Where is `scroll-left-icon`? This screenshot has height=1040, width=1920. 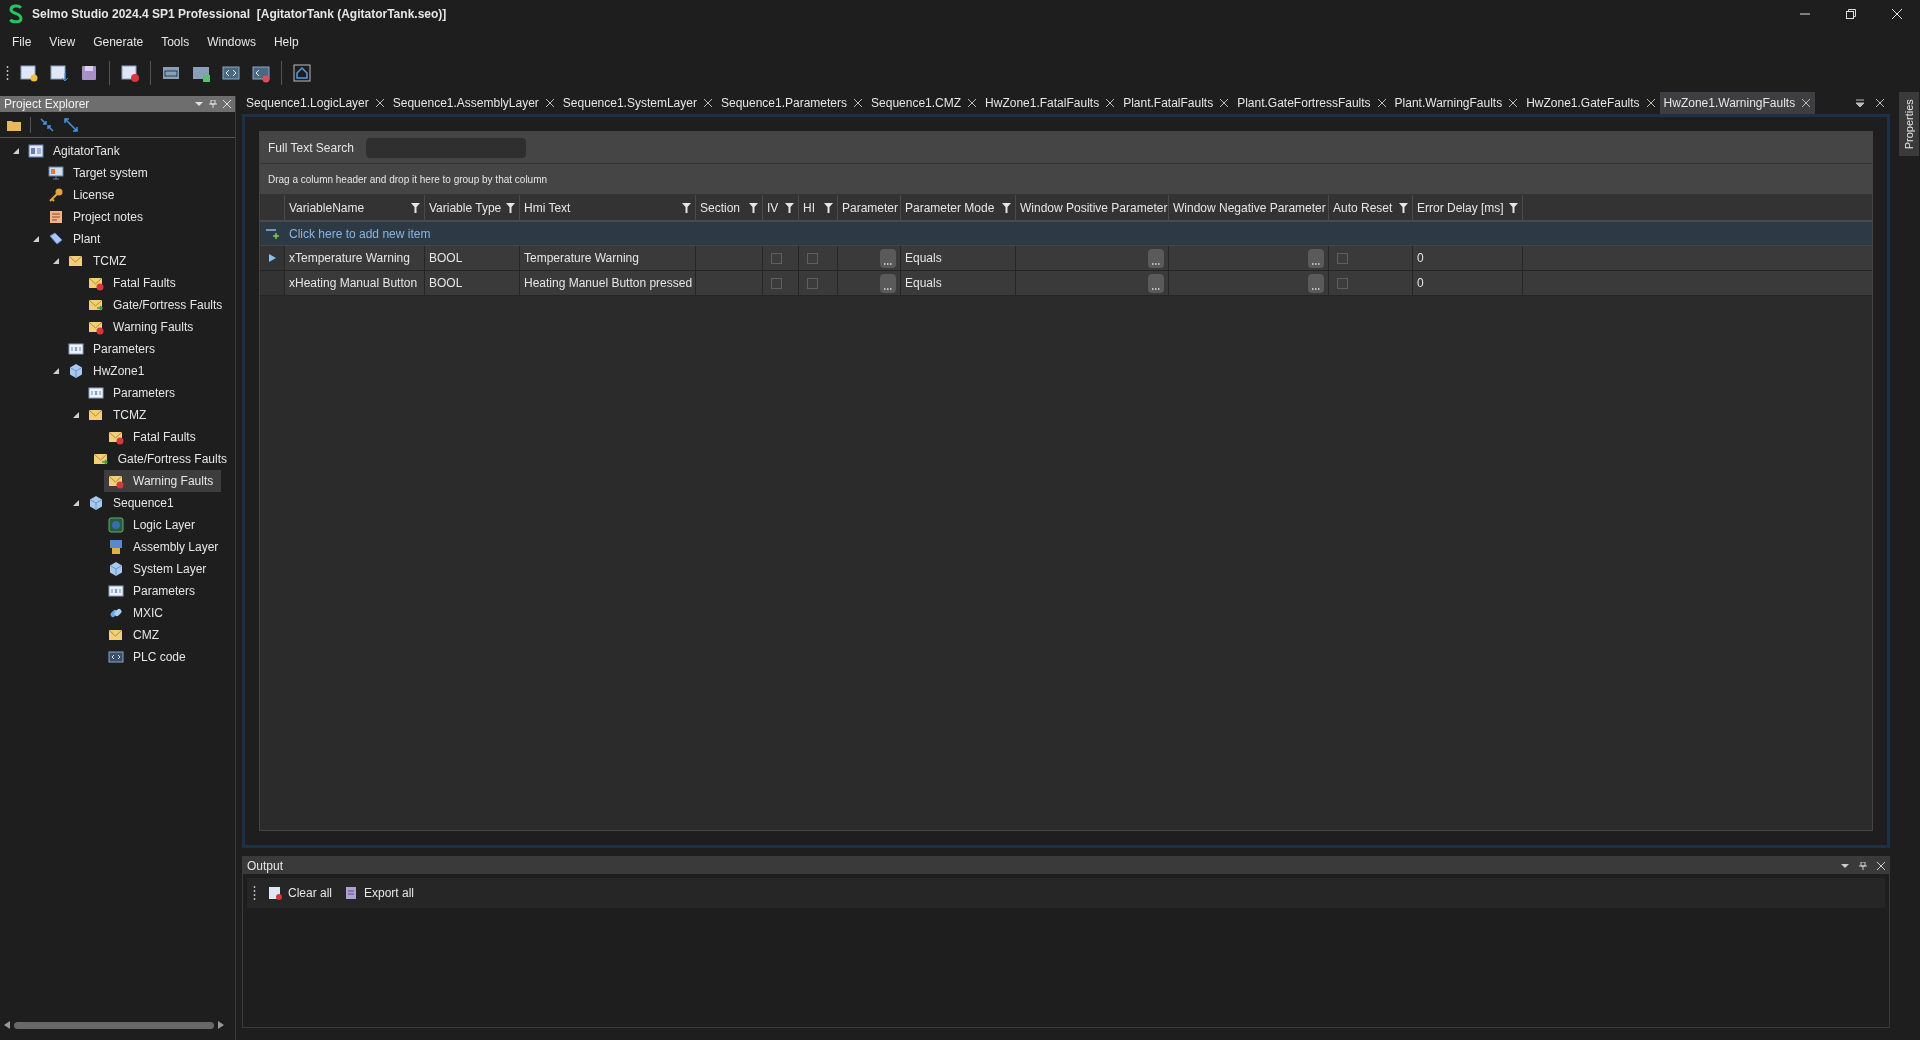 scroll-left-icon is located at coordinates (7, 1025).